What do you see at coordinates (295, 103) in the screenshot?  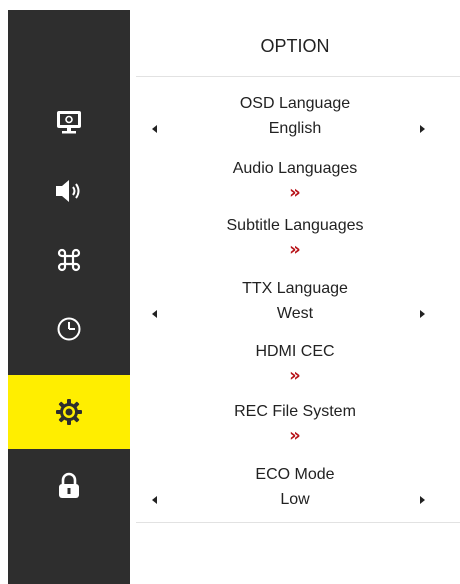 I see `option-label: OSD Language` at bounding box center [295, 103].